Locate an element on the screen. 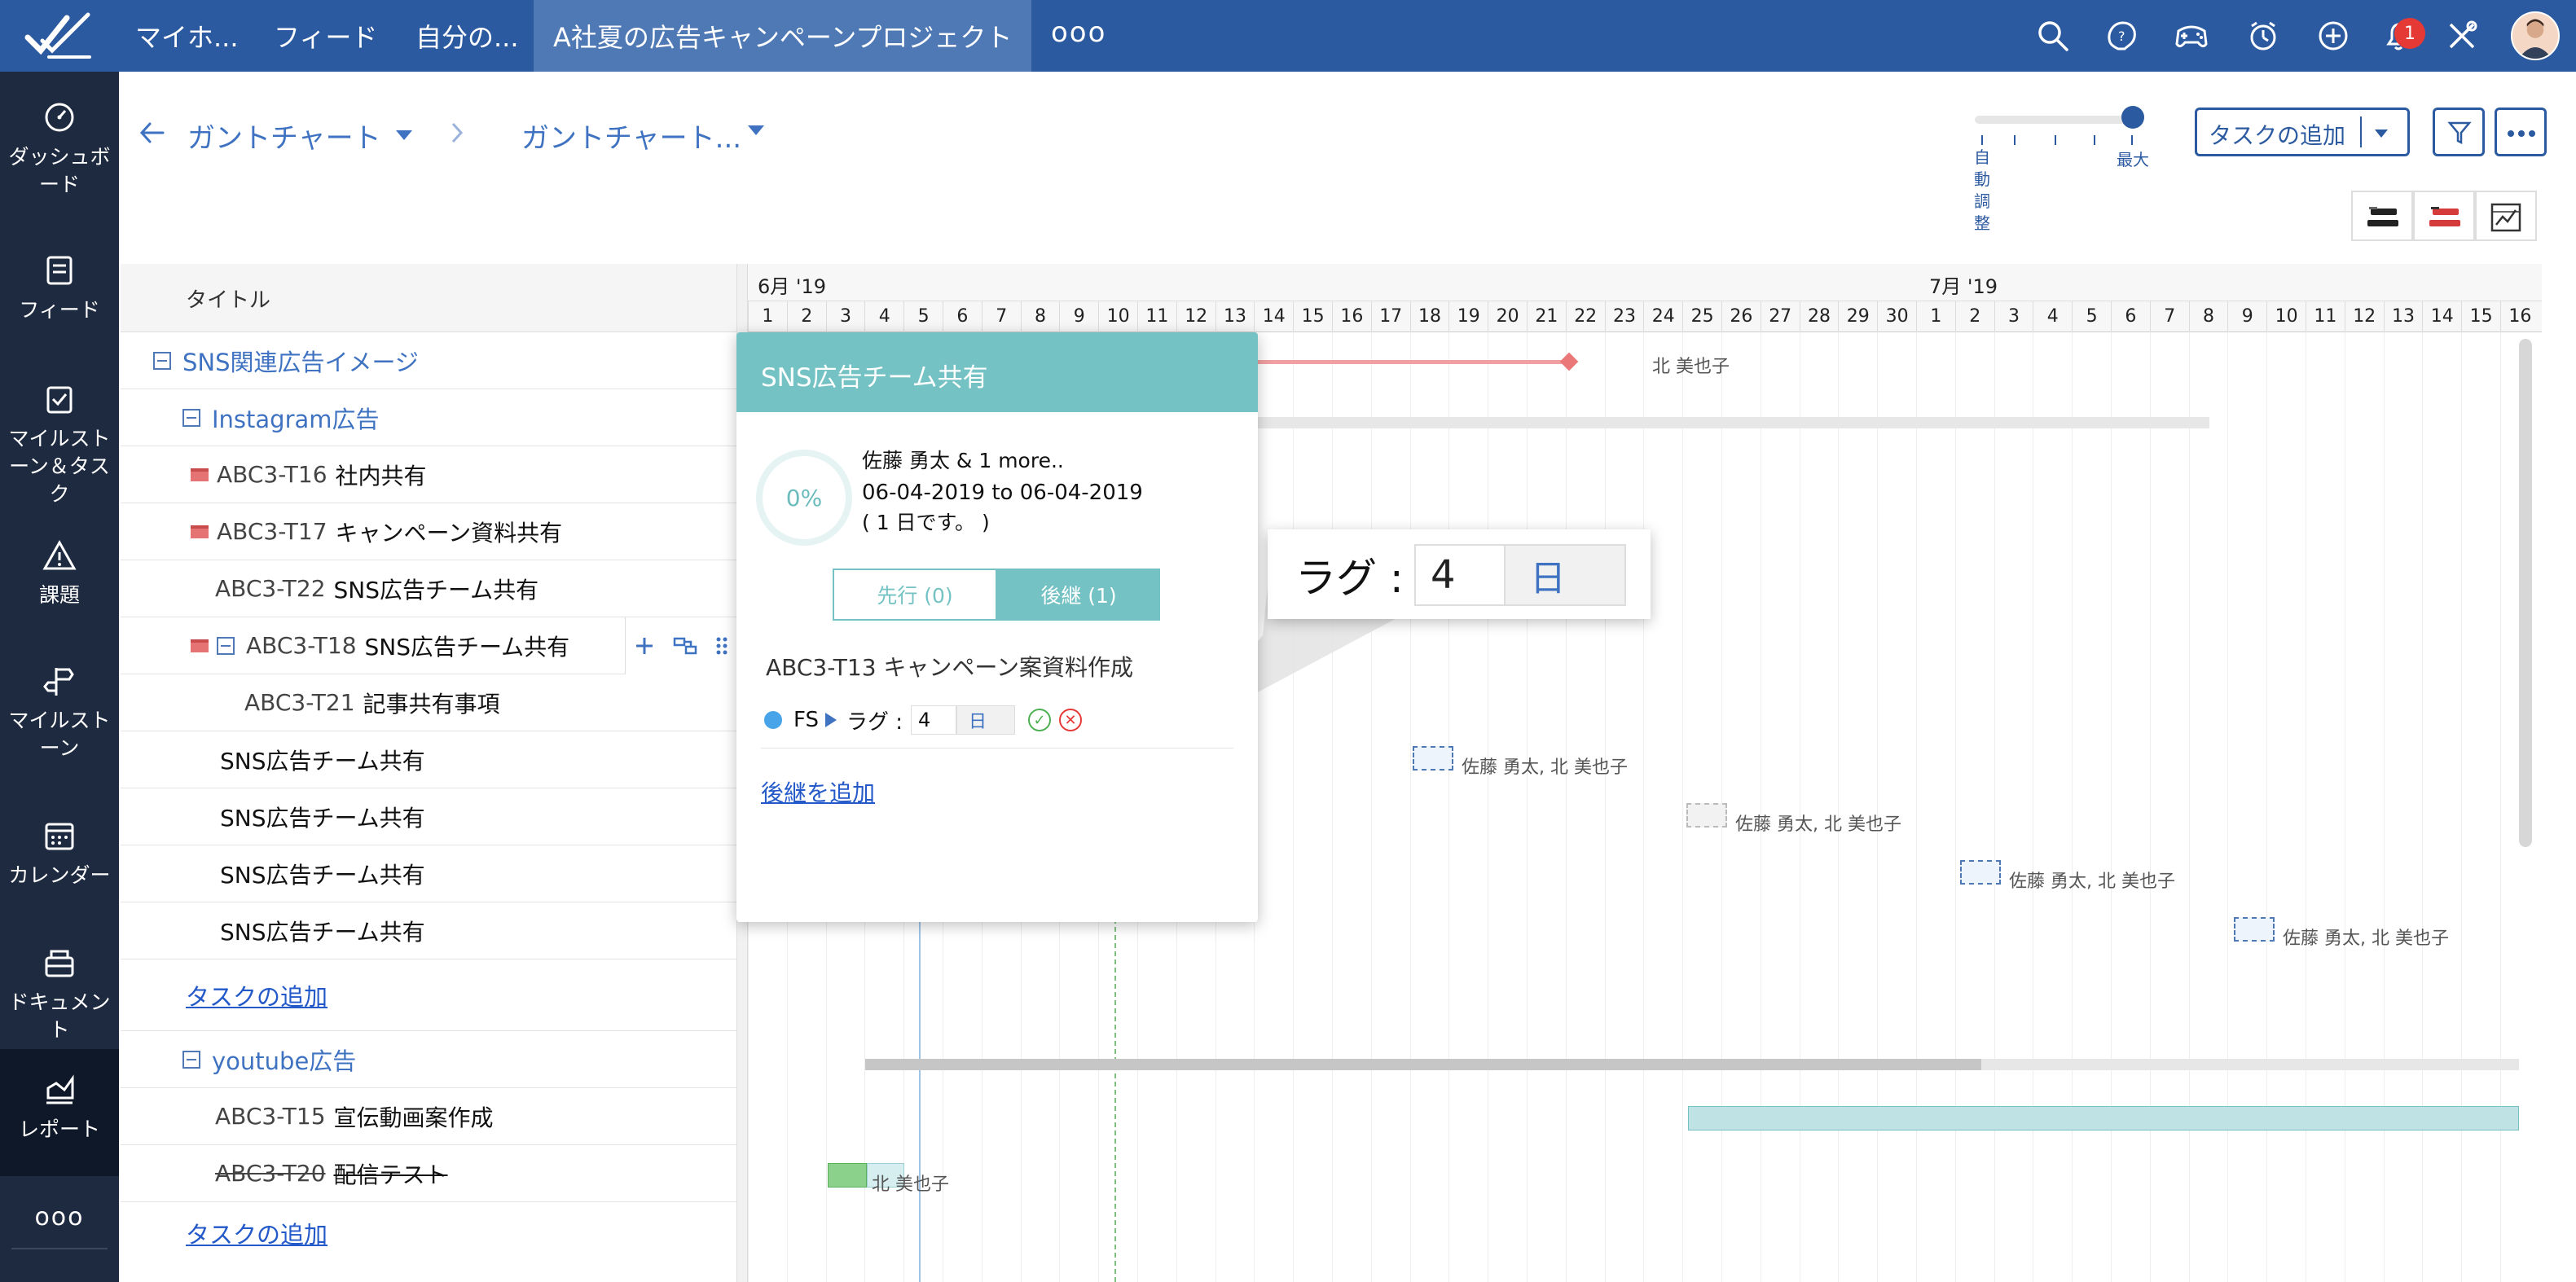  search-icon is located at coordinates (2053, 36).